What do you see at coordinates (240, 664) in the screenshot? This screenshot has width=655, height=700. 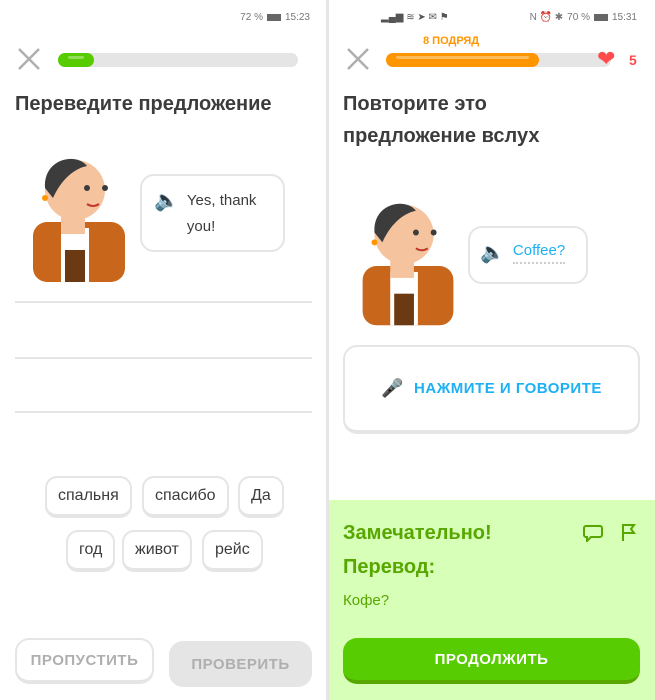 I see `check-button: ПРОВЕРИТЬ` at bounding box center [240, 664].